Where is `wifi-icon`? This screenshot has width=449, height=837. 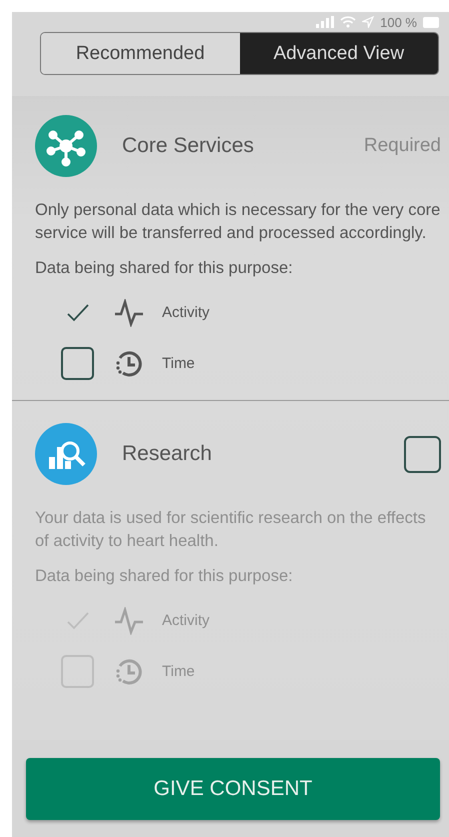 wifi-icon is located at coordinates (348, 22).